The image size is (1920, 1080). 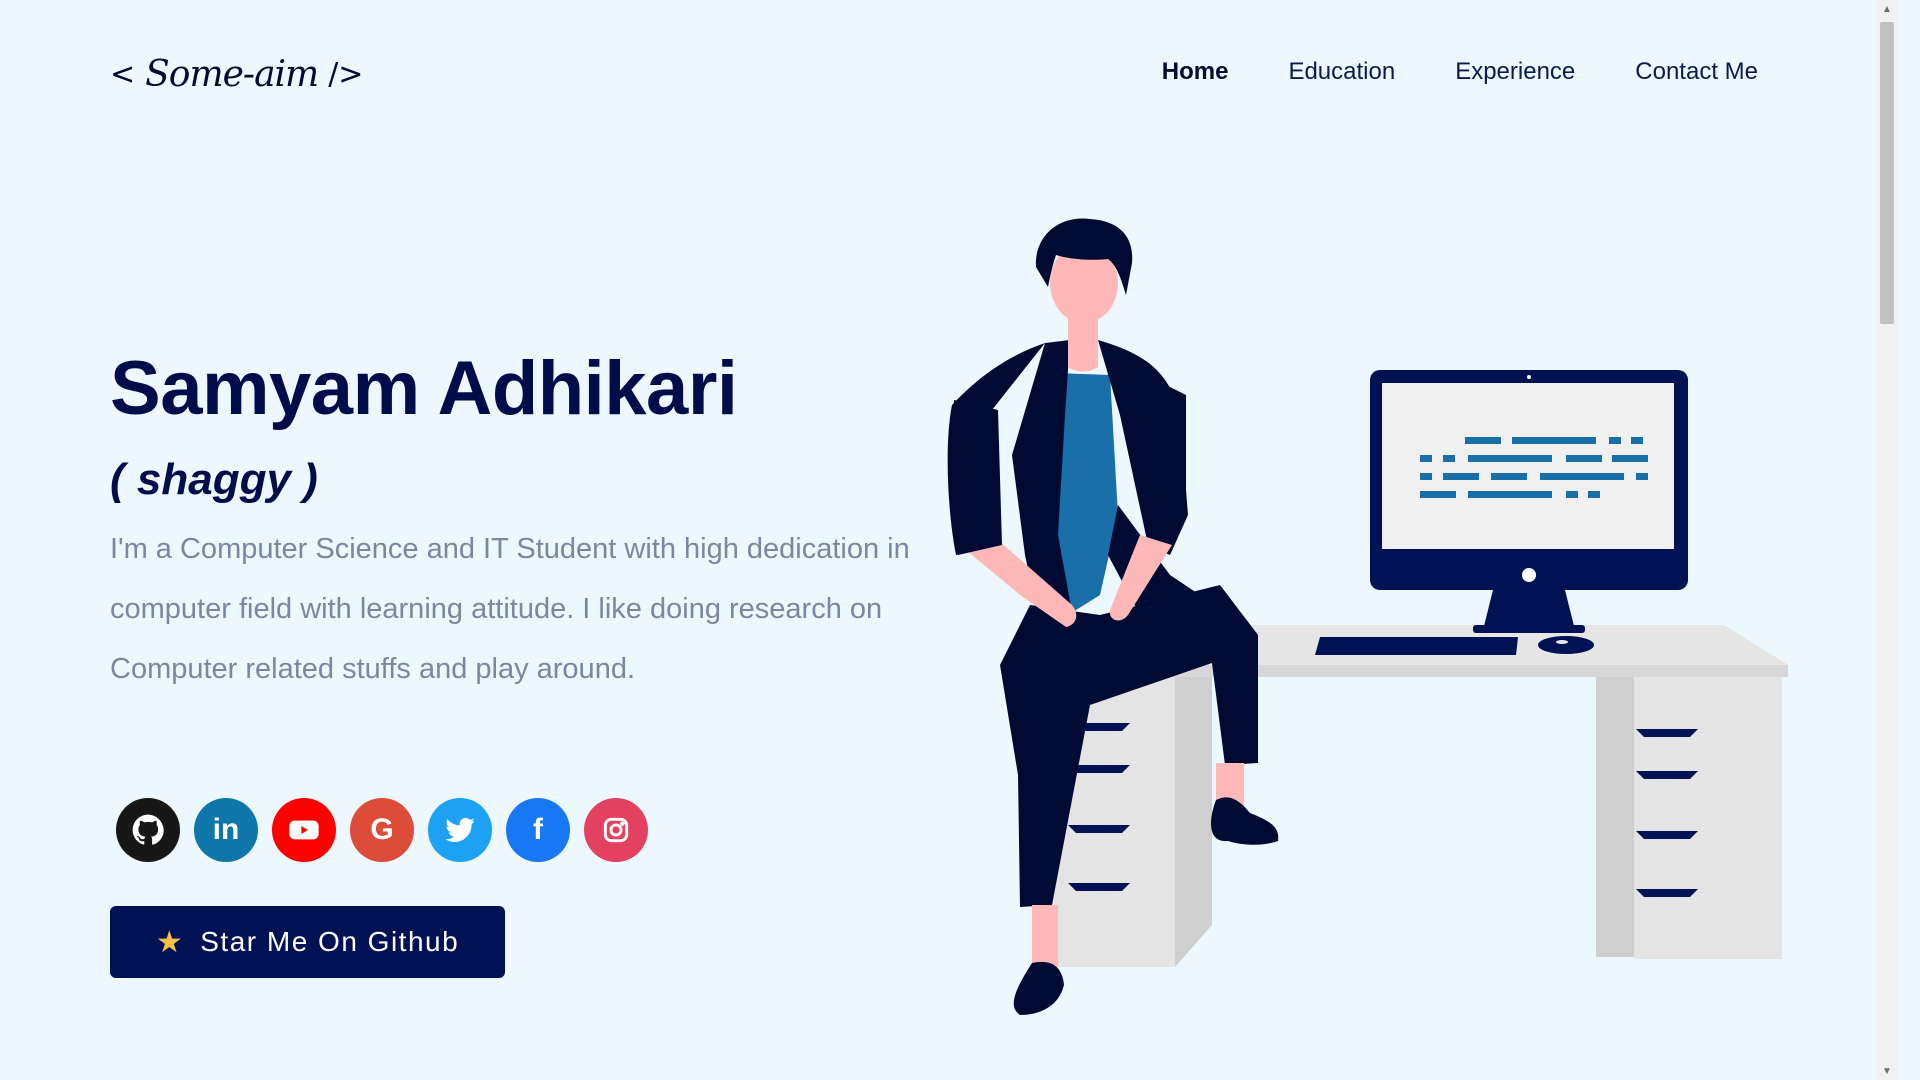 What do you see at coordinates (346, 74) in the screenshot?
I see `logo-close-bracket: />` at bounding box center [346, 74].